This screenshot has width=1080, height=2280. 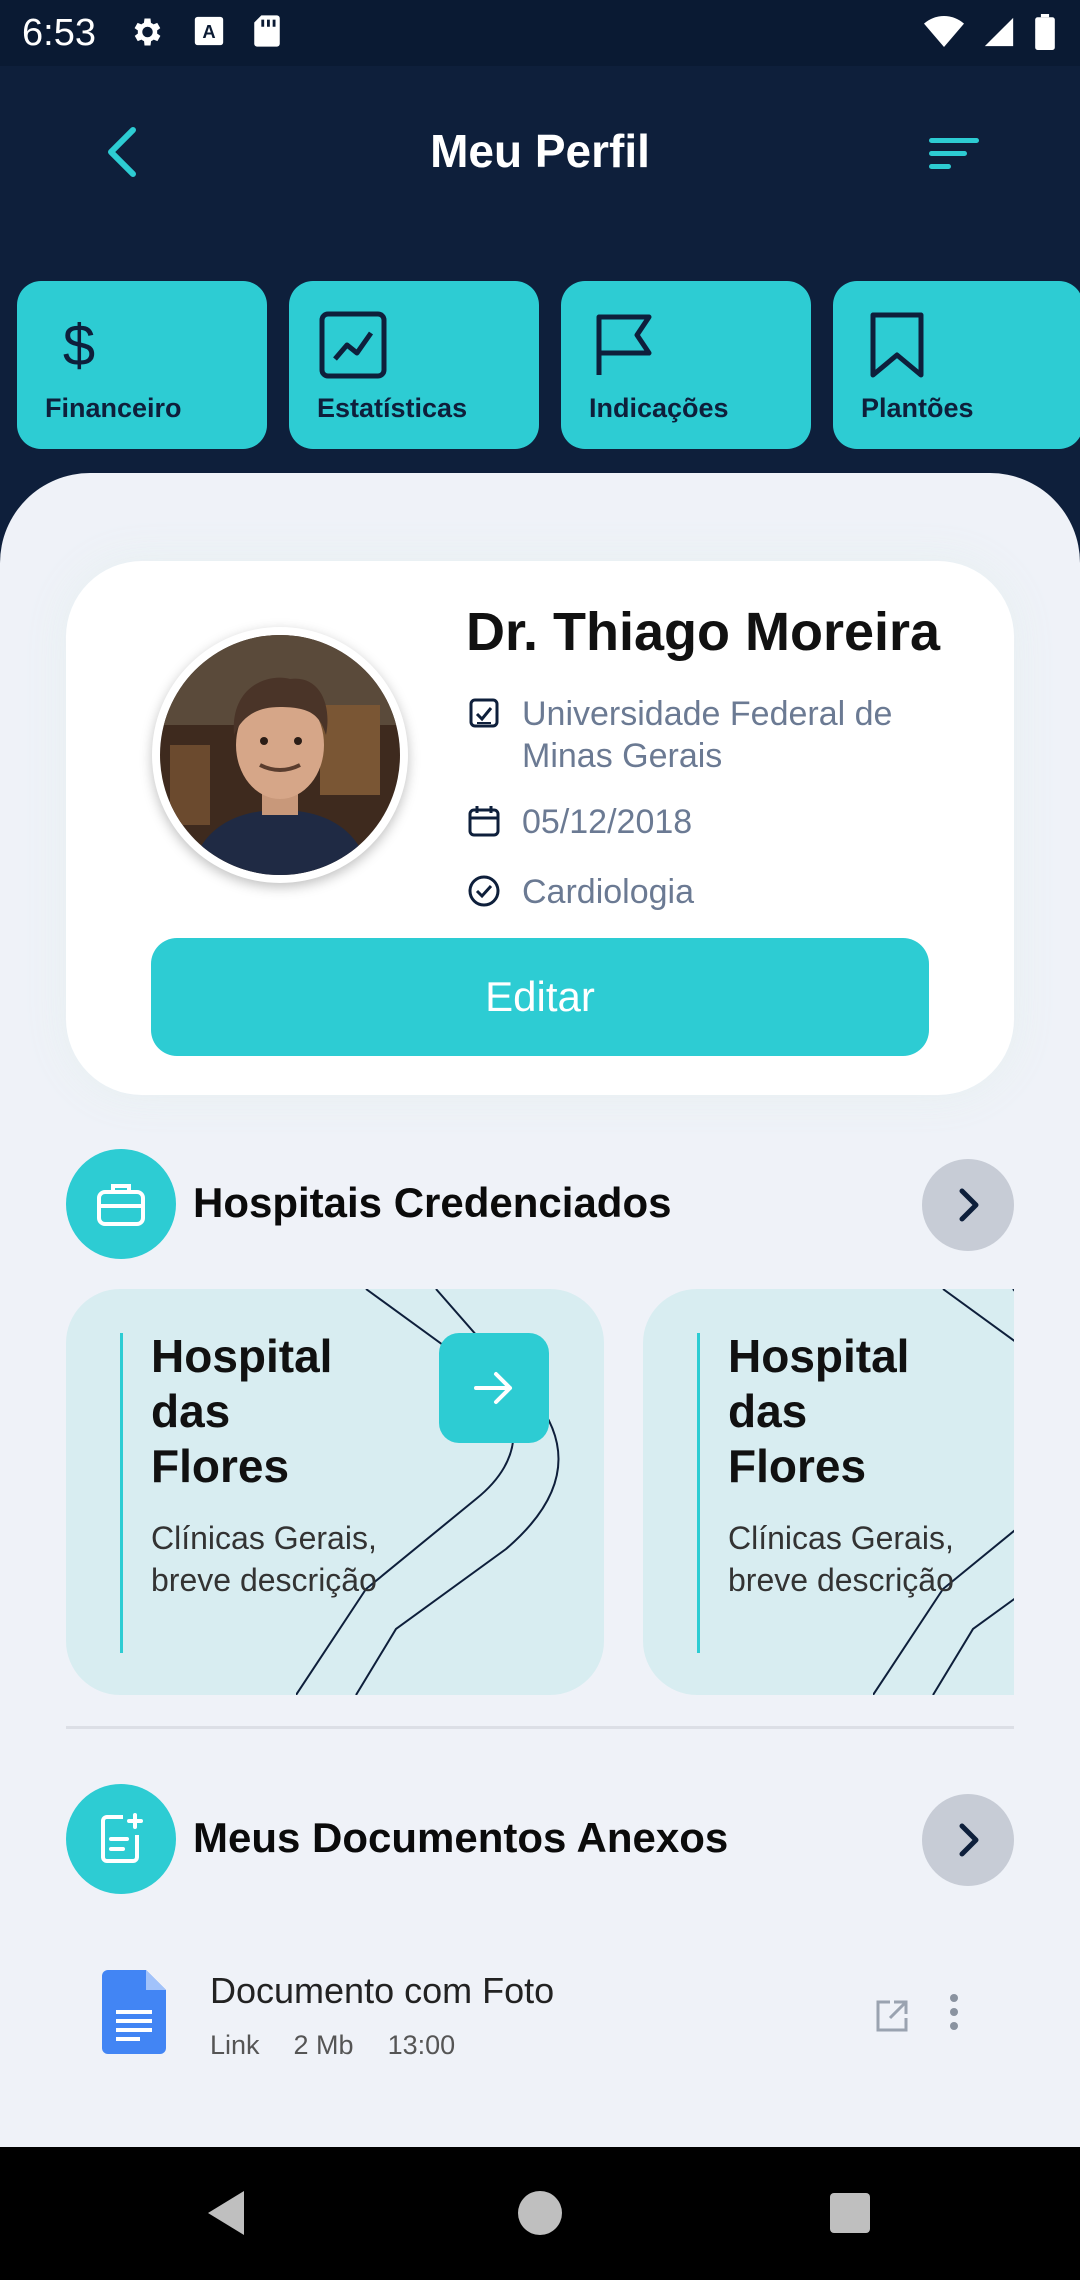 I want to click on documents-section-title: Meus Documentos Anexos, so click(x=461, y=1837).